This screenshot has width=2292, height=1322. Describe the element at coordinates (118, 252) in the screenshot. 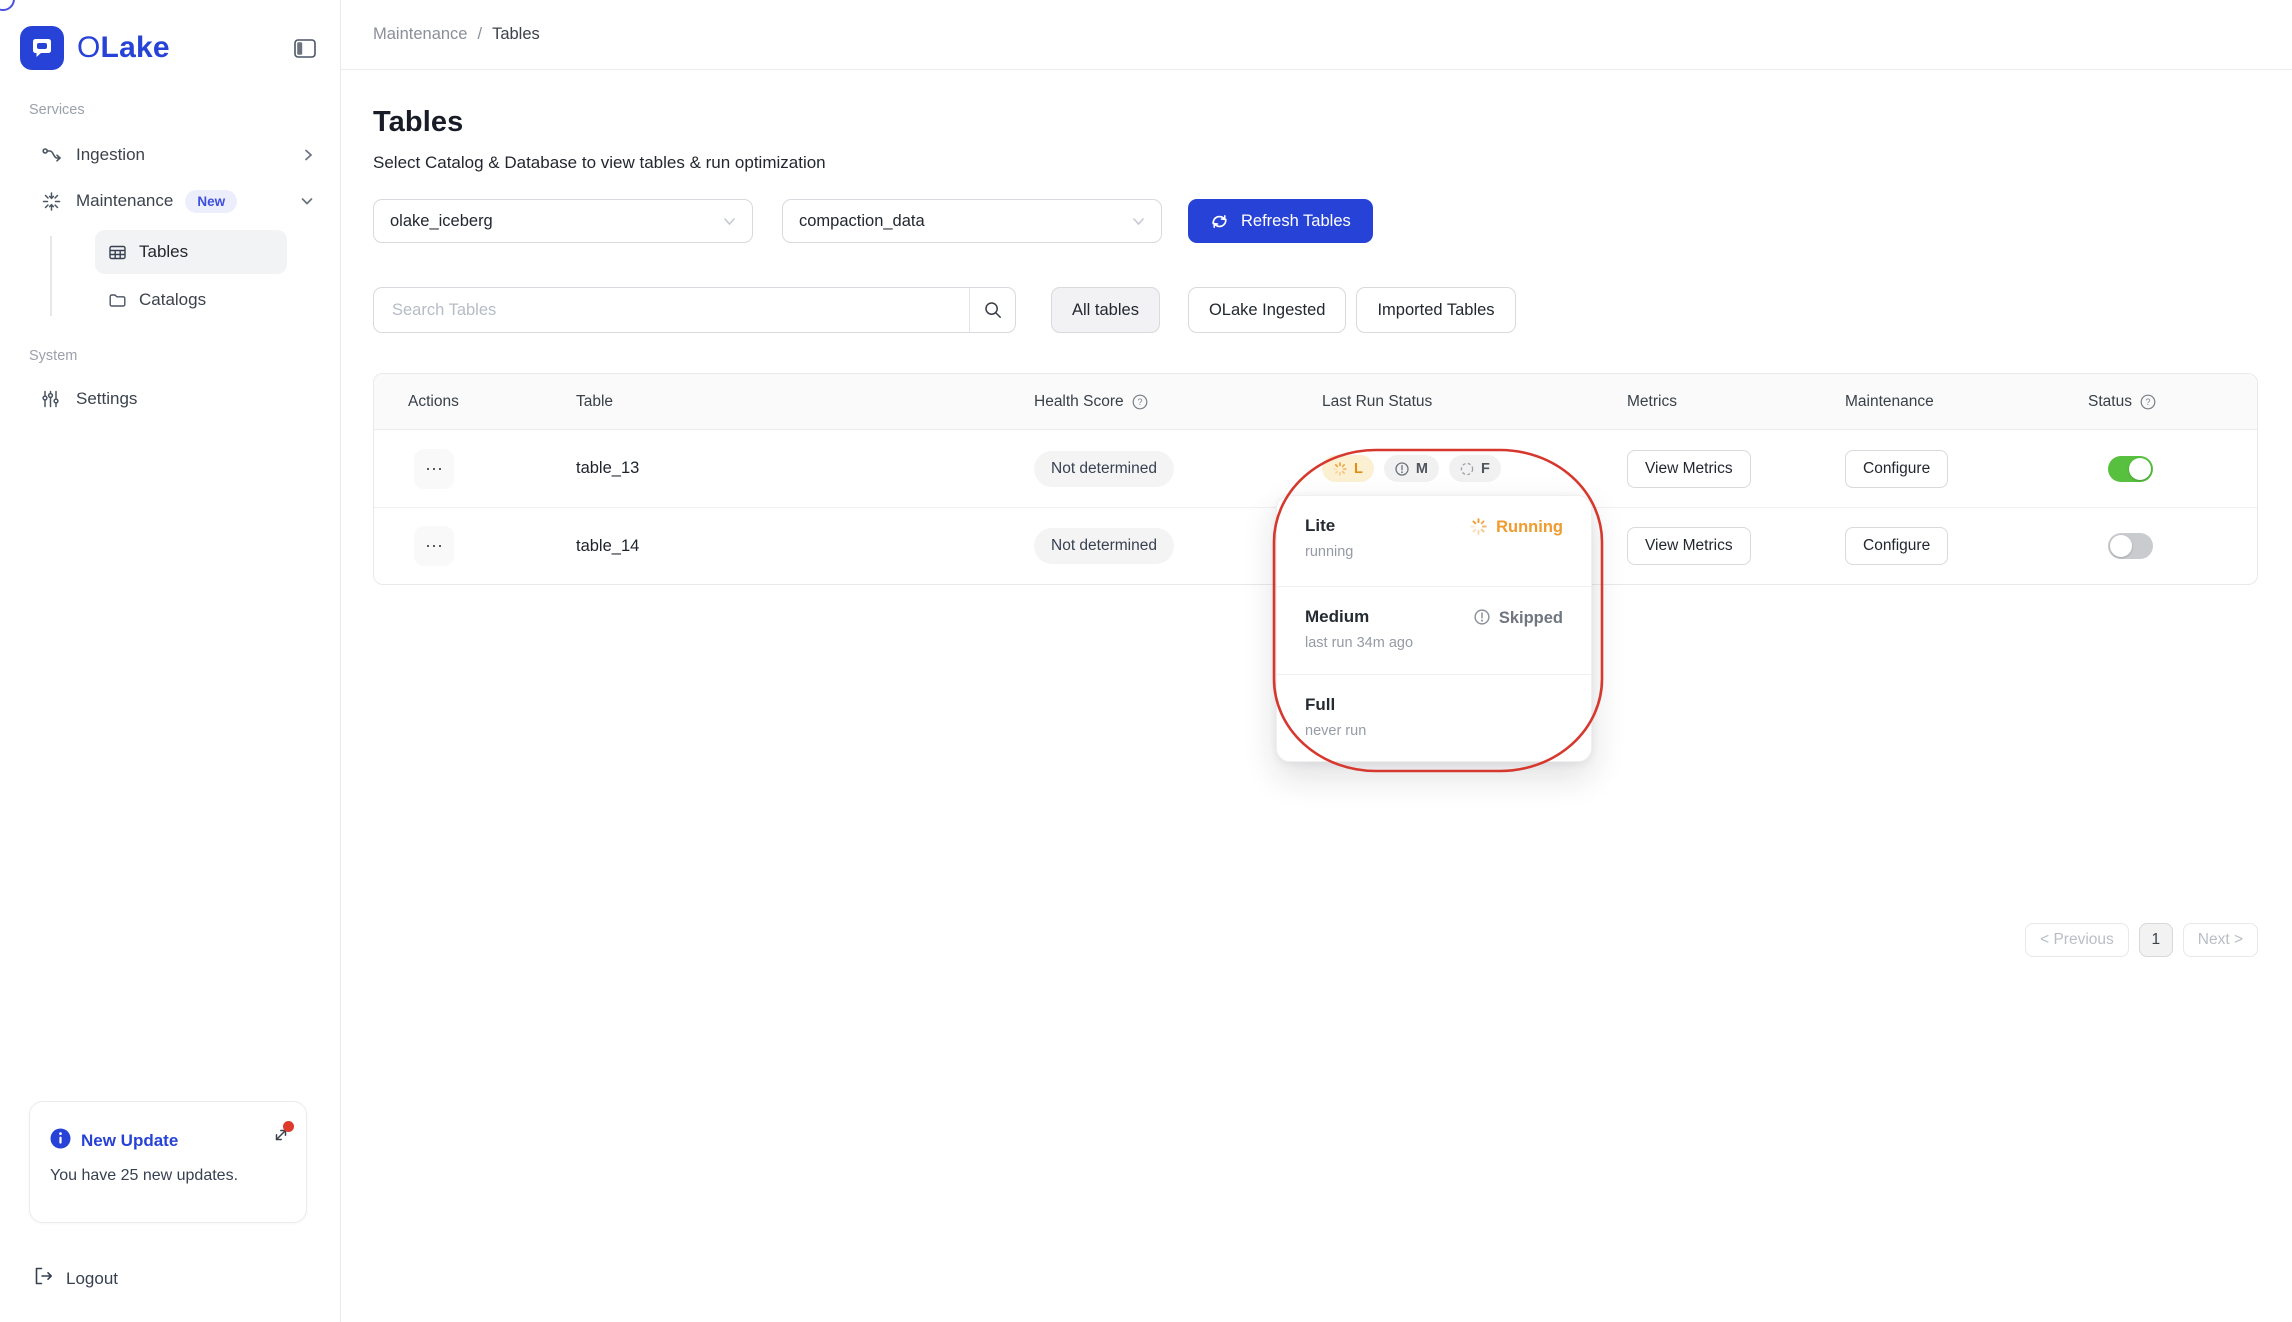

I see `tables-icon` at that location.